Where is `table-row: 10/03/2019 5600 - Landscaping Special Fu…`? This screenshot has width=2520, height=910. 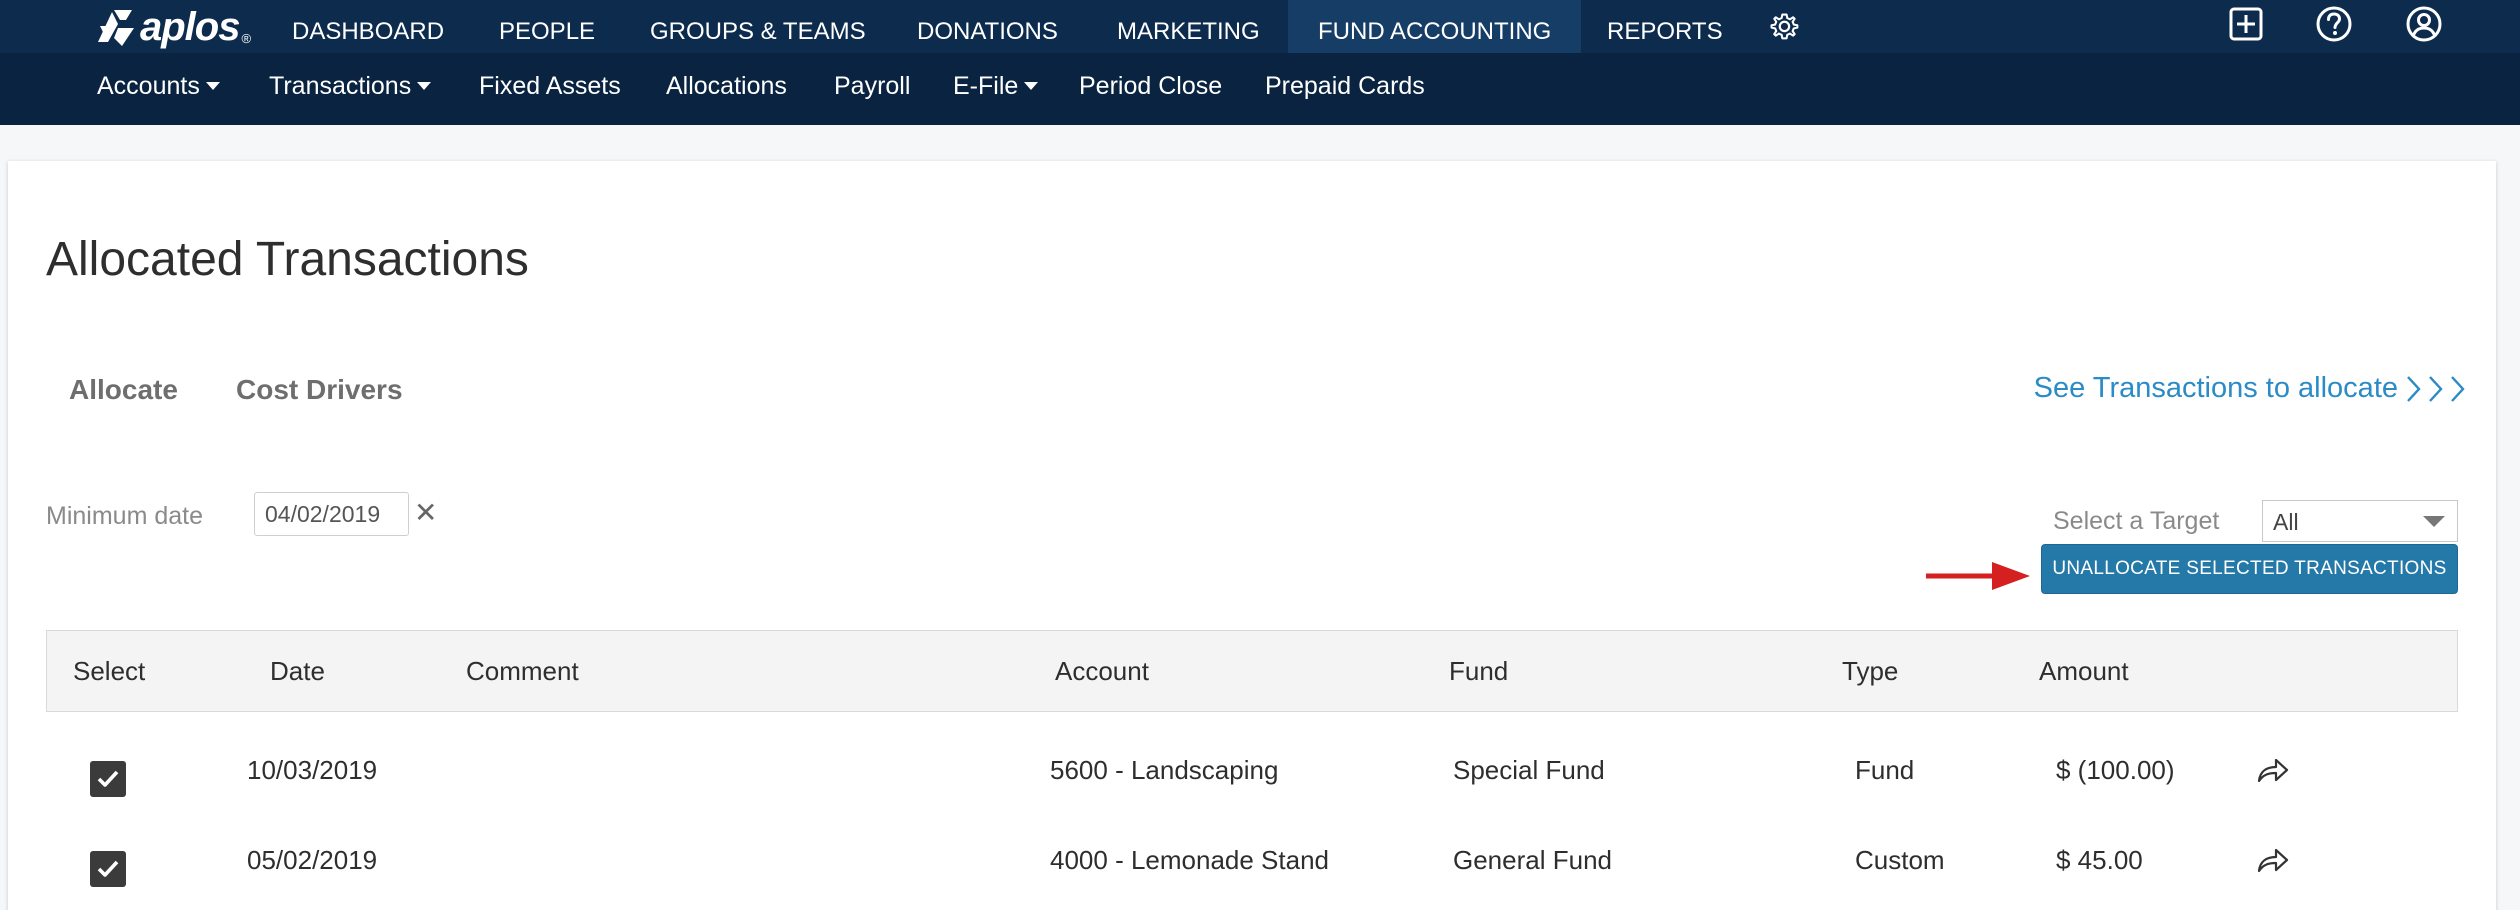
table-row: 10/03/2019 5600 - Landscaping Special Fu… is located at coordinates (1252, 780).